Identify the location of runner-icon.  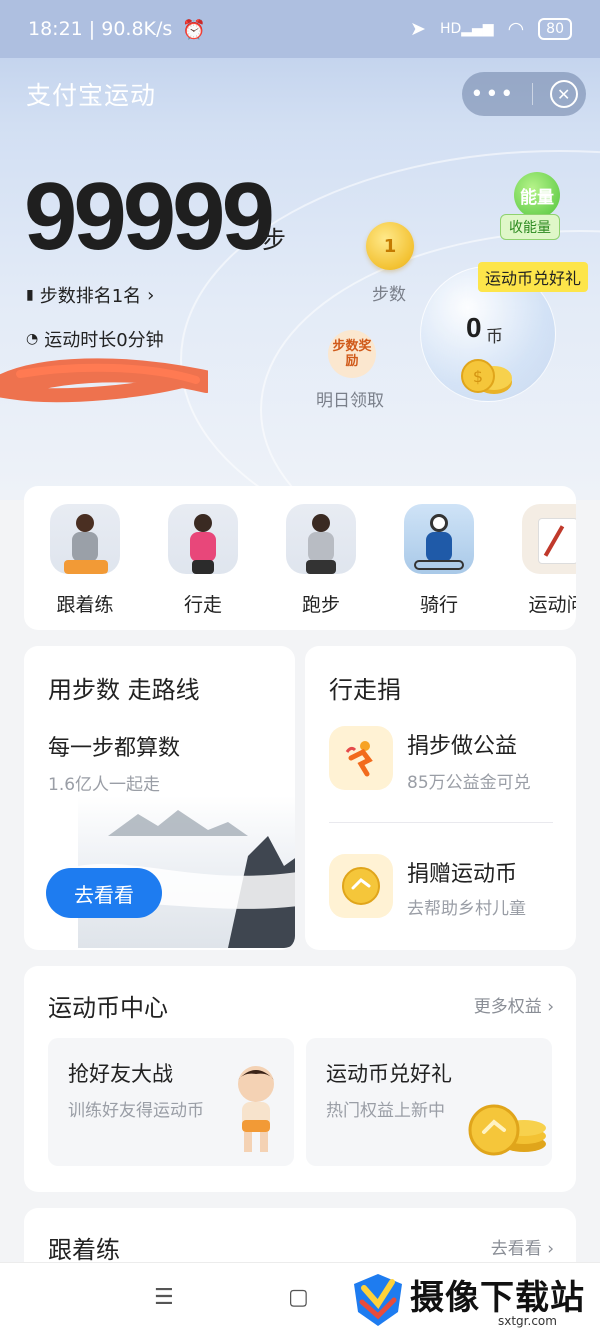
(361, 758).